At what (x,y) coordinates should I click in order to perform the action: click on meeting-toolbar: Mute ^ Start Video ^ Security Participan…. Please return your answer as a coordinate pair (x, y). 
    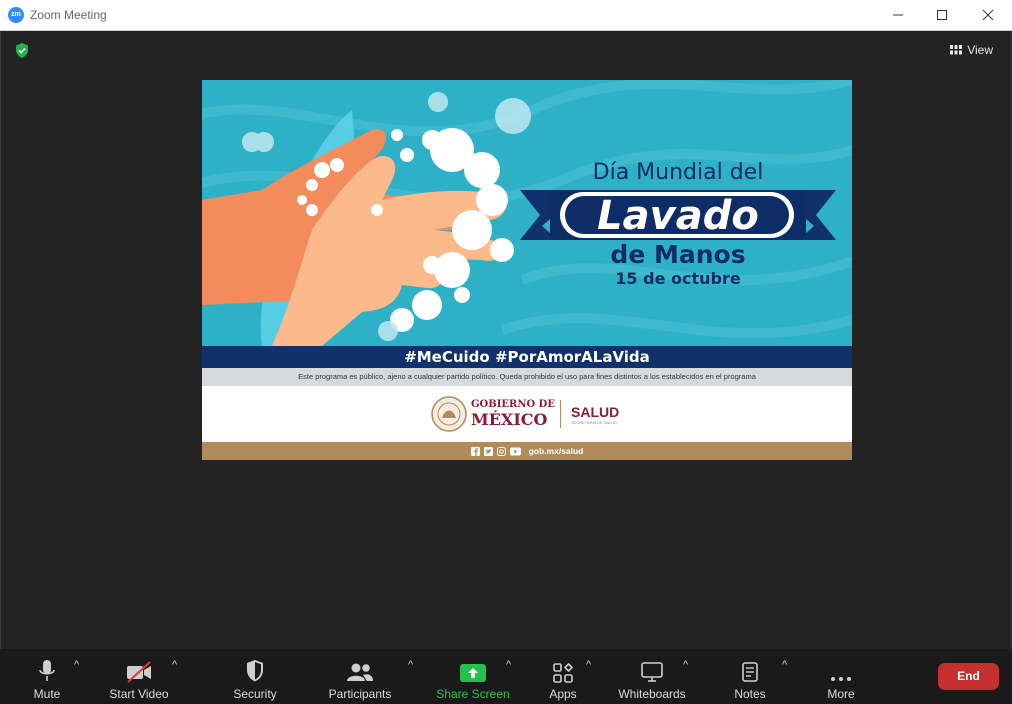
    Looking at the image, I should click on (506, 676).